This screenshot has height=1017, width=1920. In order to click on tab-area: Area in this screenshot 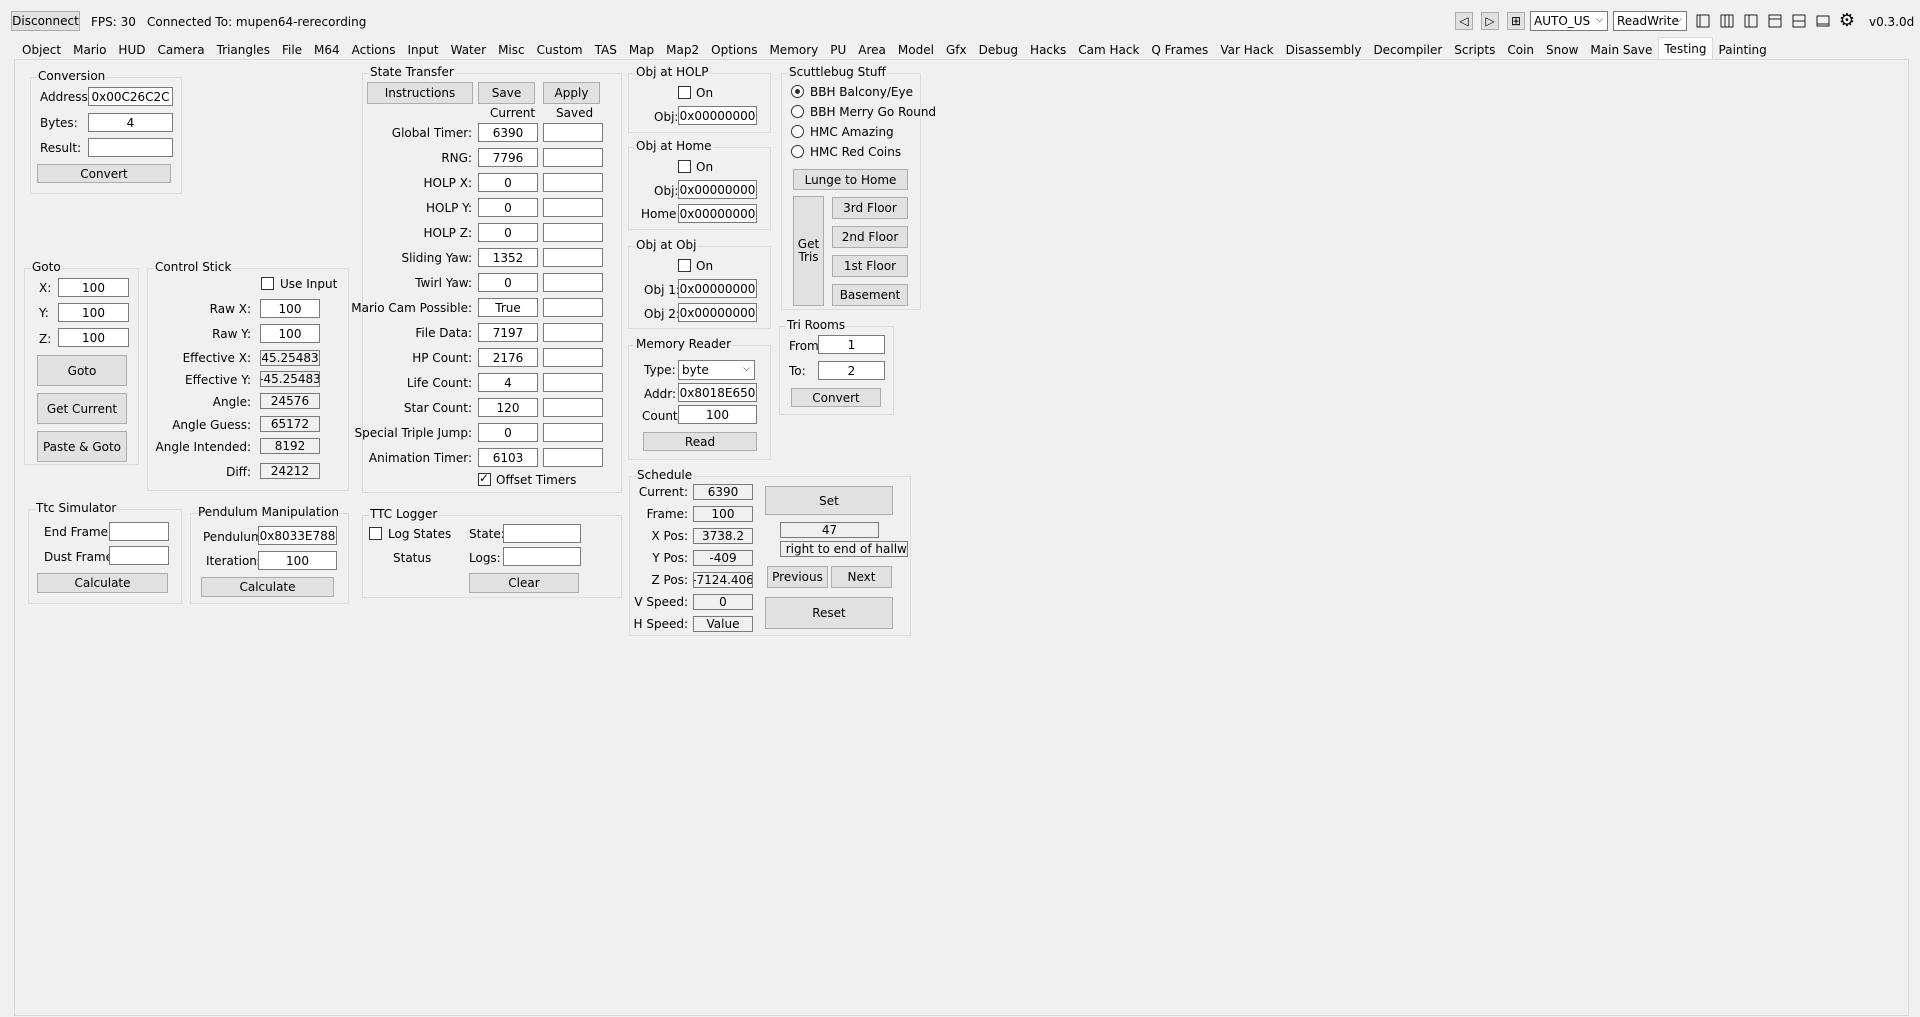, I will do `click(872, 49)`.